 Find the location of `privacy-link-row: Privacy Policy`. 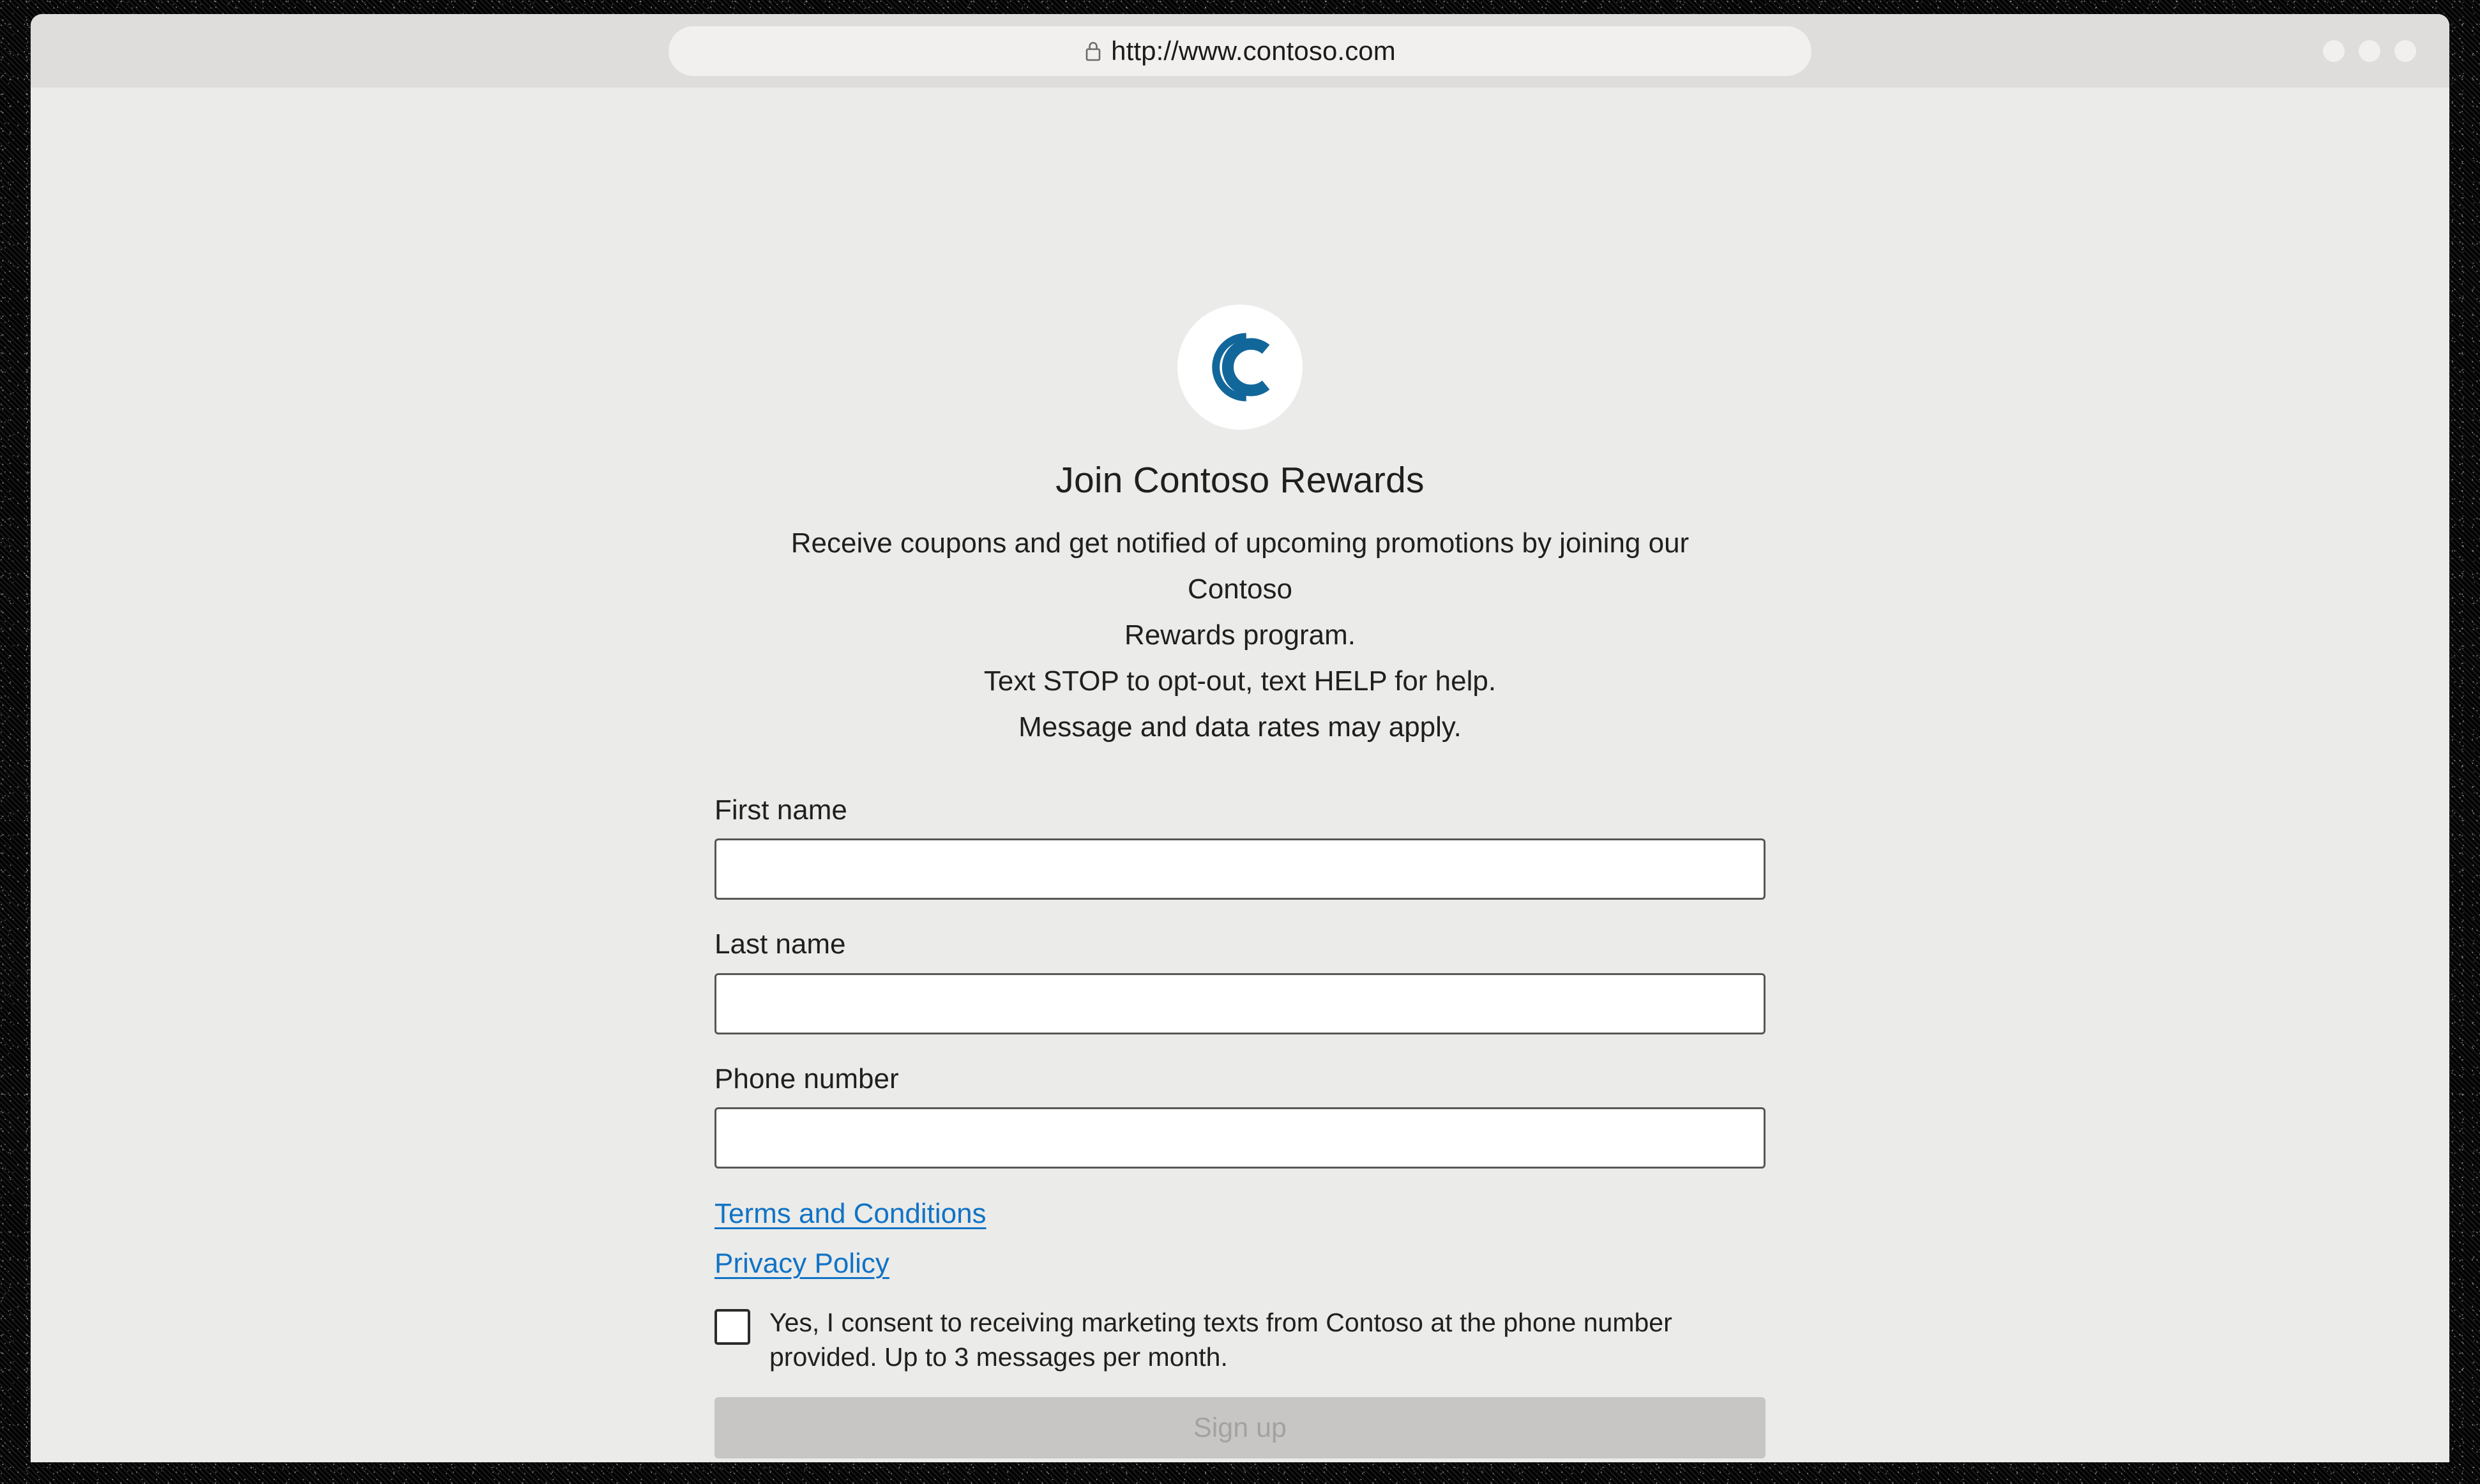

privacy-link-row: Privacy Policy is located at coordinates (1240, 1264).